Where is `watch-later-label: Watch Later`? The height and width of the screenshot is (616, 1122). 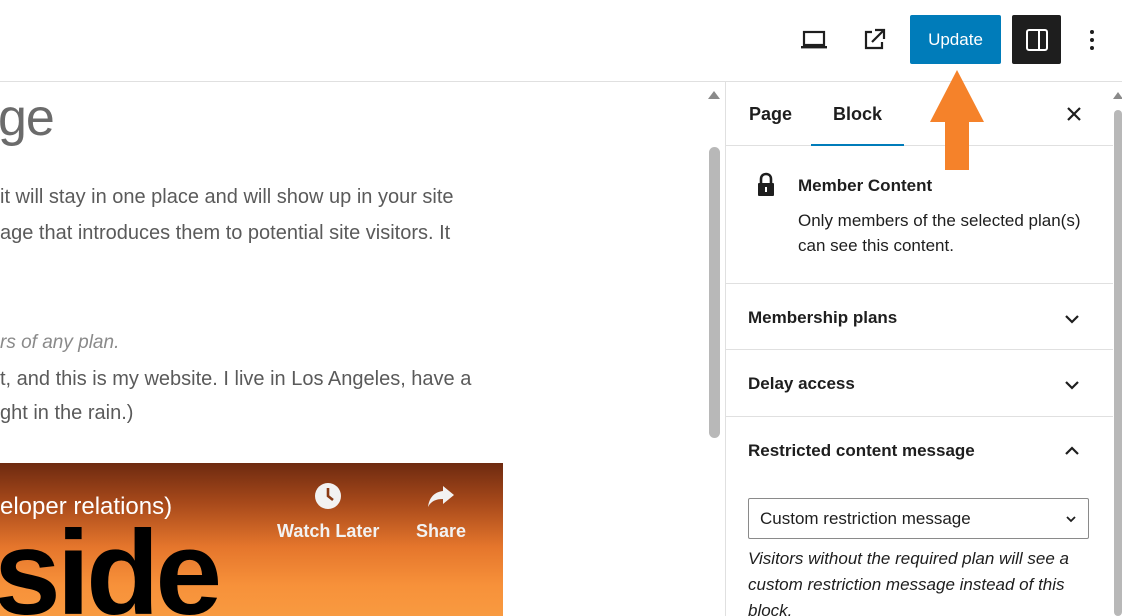
watch-later-label: Watch Later is located at coordinates (328, 531).